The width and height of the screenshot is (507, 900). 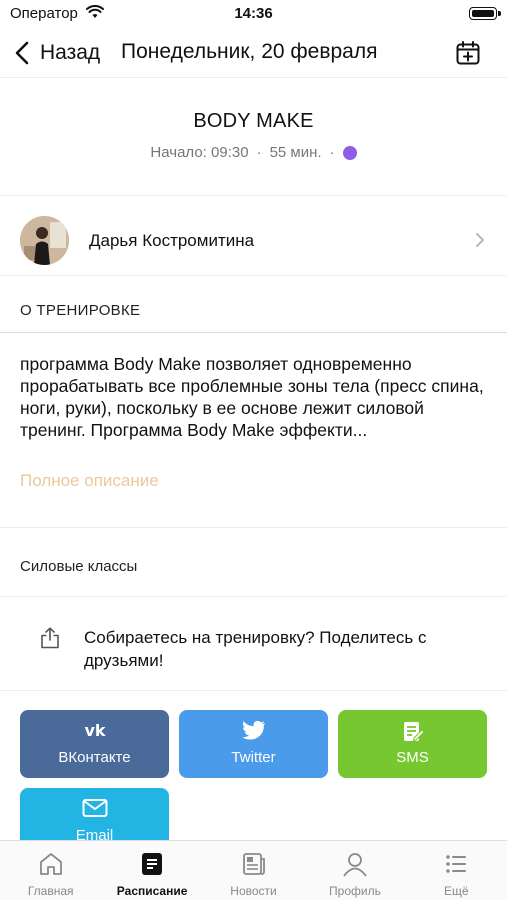 What do you see at coordinates (249, 51) in the screenshot?
I see `page-title: Понедельник, 20 февраля` at bounding box center [249, 51].